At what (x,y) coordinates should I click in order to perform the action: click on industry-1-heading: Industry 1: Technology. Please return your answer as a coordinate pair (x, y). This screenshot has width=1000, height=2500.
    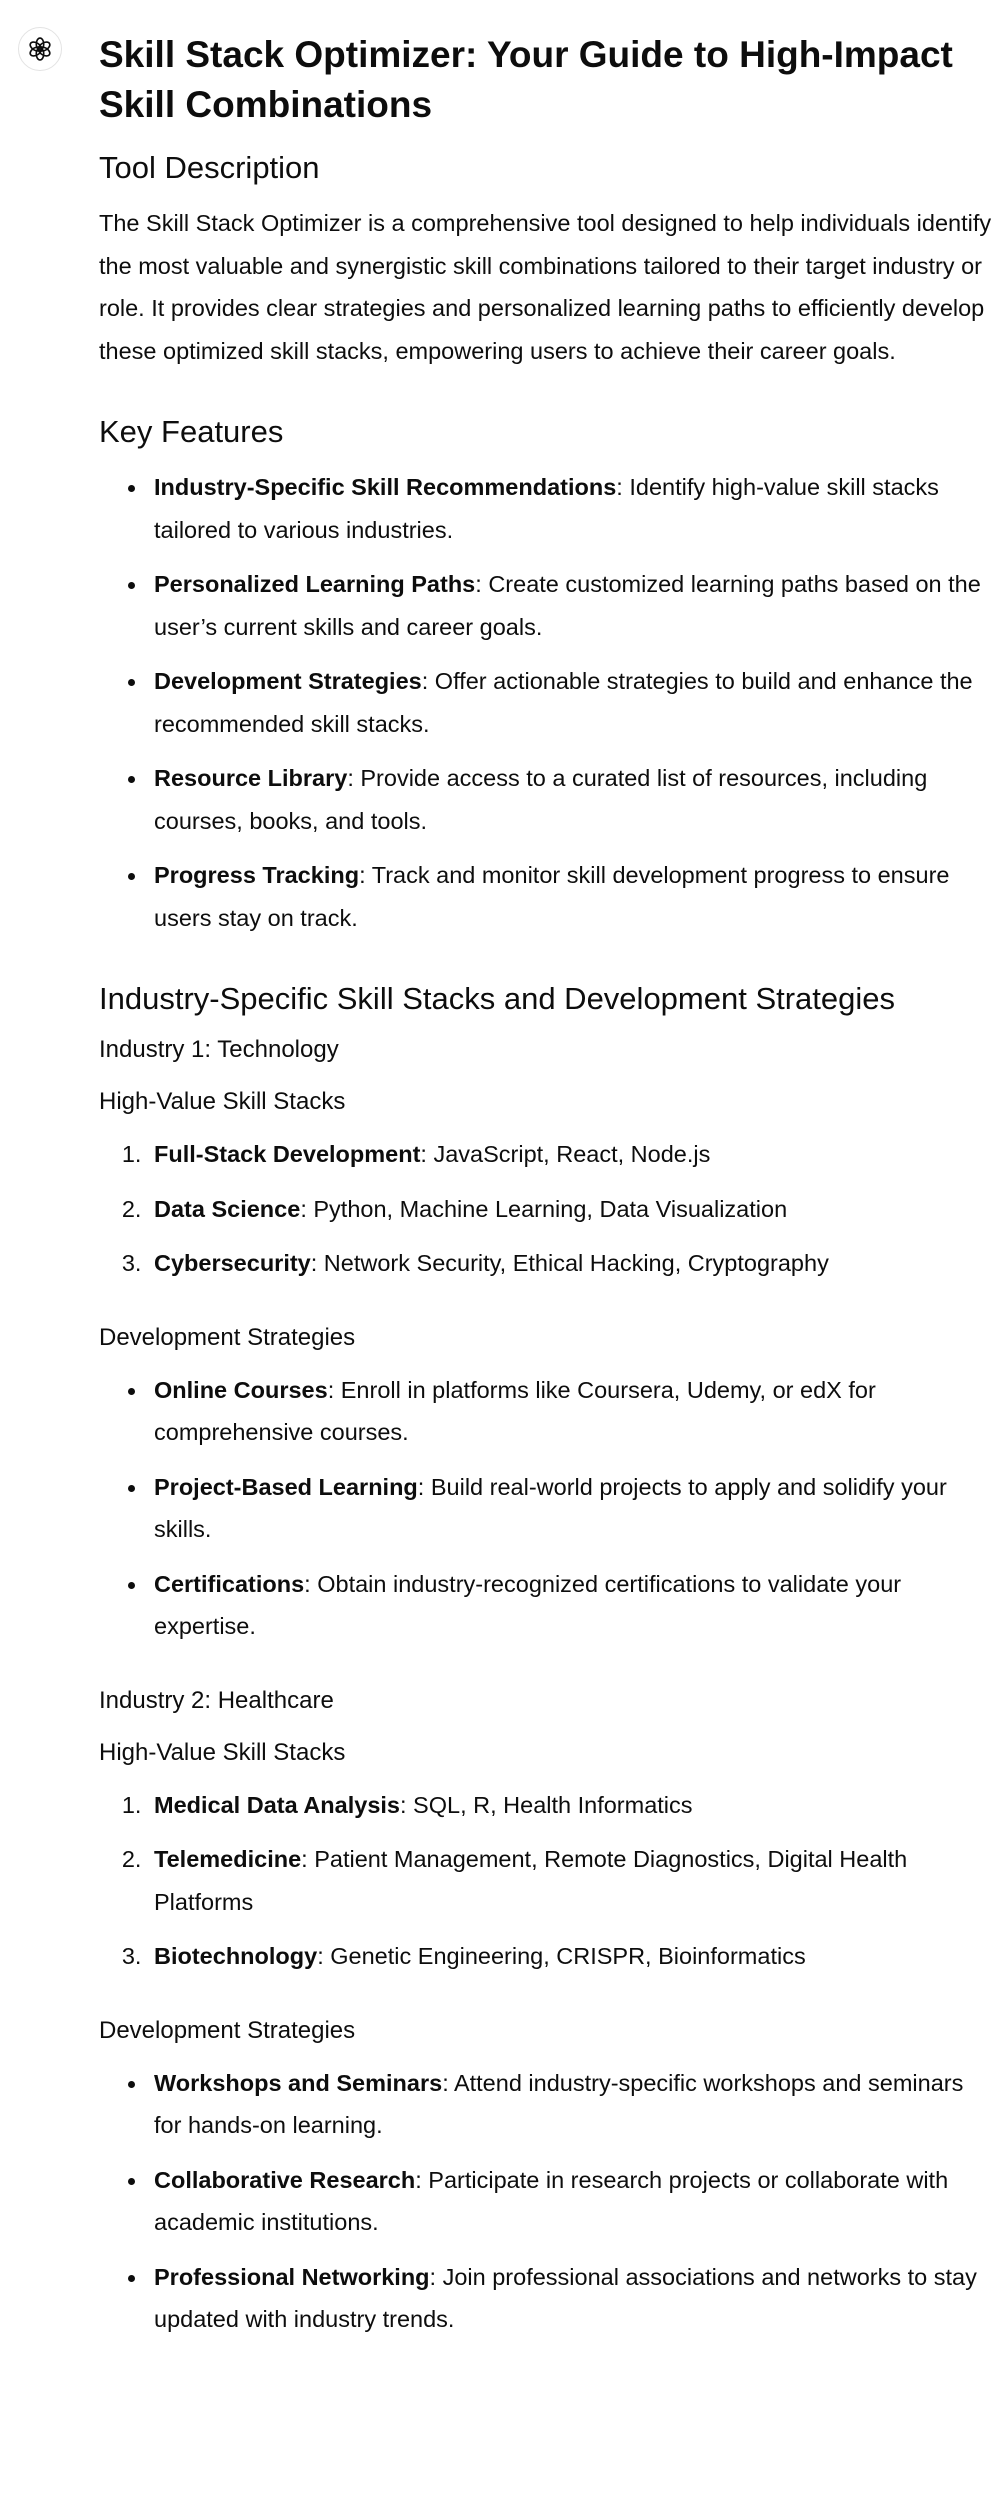
    Looking at the image, I should click on (219, 1049).